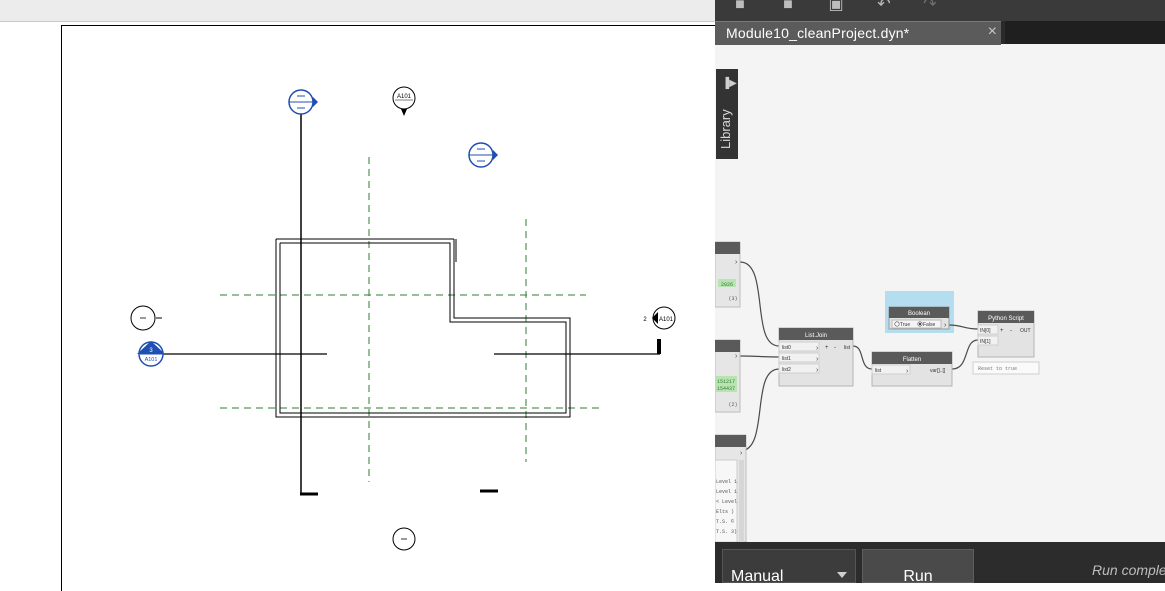 This screenshot has height=591, width=1165. I want to click on node-boolean: Boolean True False ›, so click(919, 318).